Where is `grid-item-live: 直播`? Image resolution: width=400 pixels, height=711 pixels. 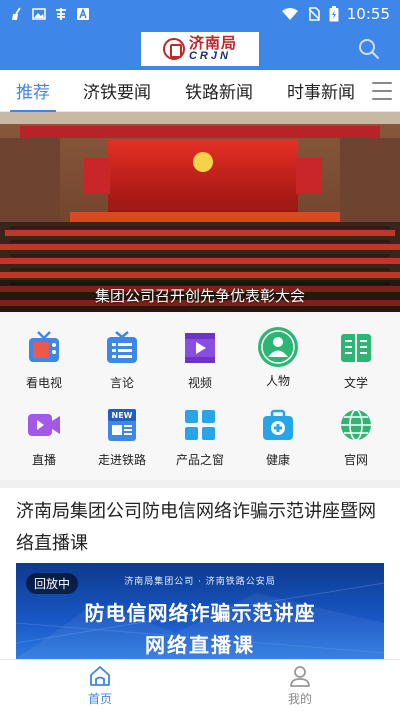
grid-item-live: 直播 is located at coordinates (44, 437).